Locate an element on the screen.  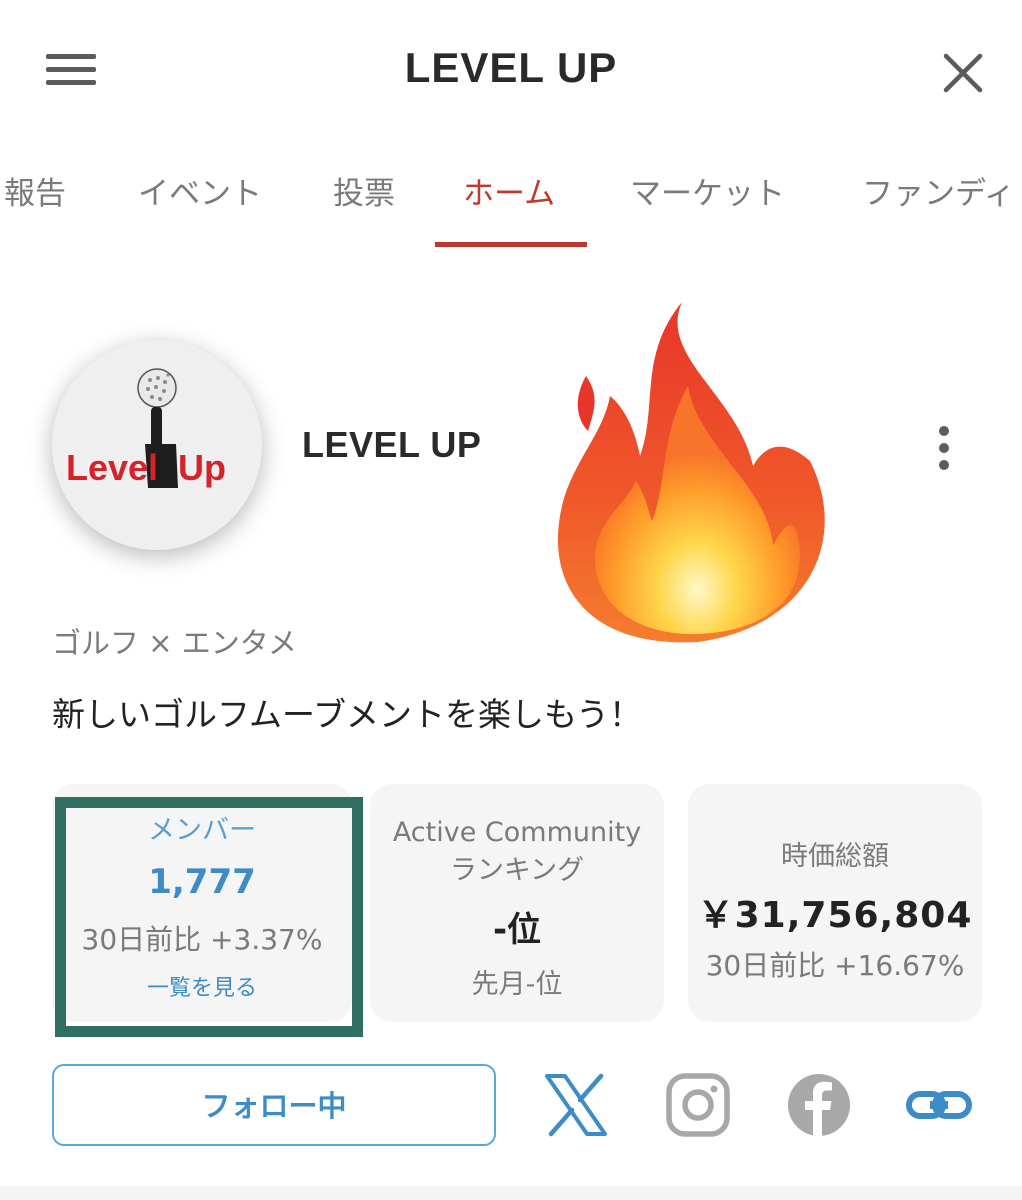
following-button: フォロー中 is located at coordinates (274, 1105).